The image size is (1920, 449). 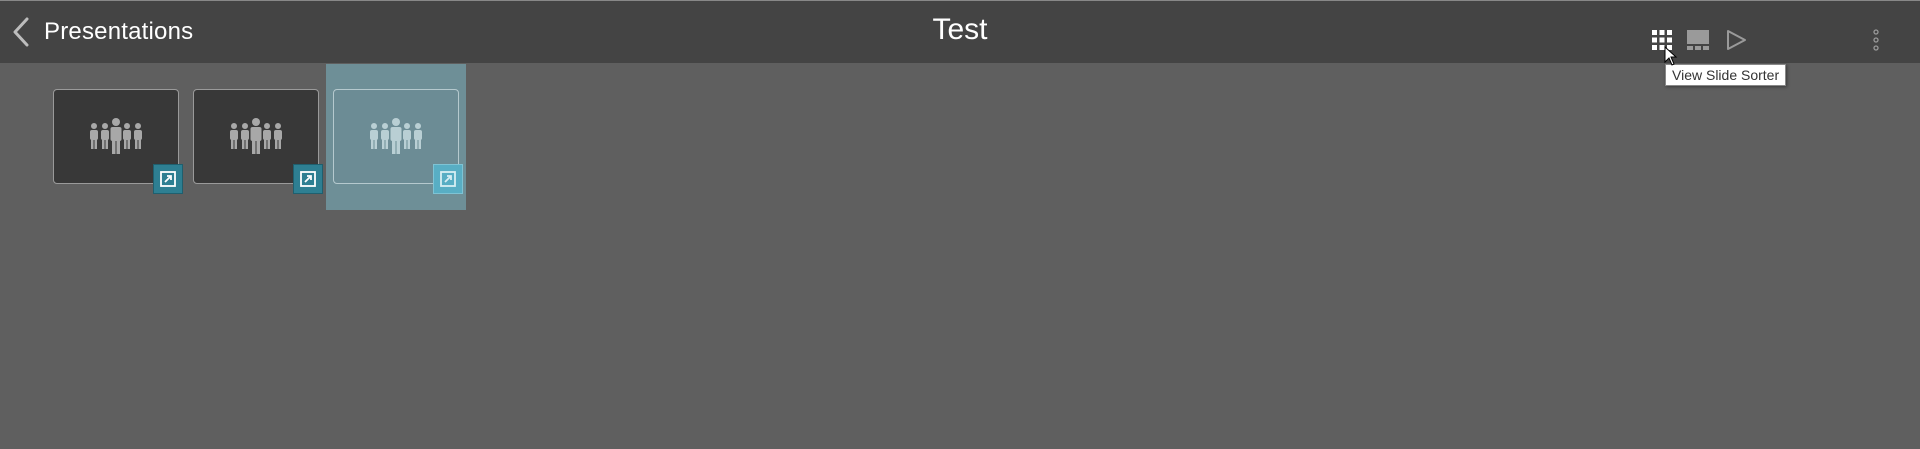 I want to click on back-button: Presentations, so click(x=102, y=32).